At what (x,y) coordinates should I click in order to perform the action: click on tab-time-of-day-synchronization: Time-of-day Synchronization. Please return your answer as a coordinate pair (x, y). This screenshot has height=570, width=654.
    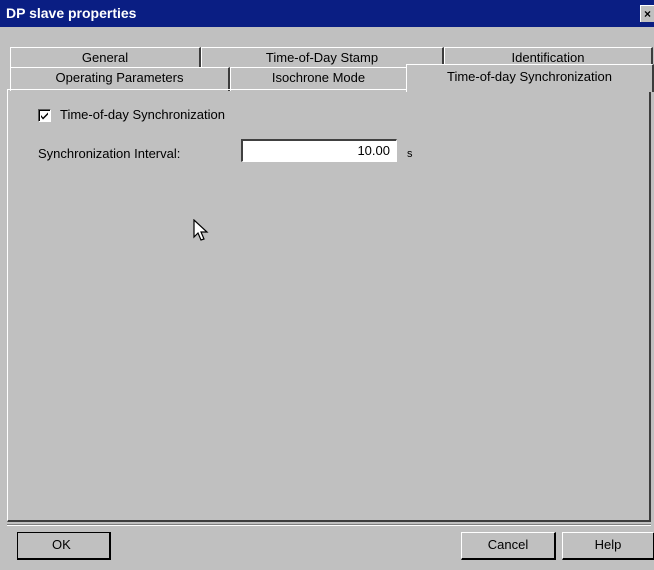
    Looking at the image, I should click on (530, 78).